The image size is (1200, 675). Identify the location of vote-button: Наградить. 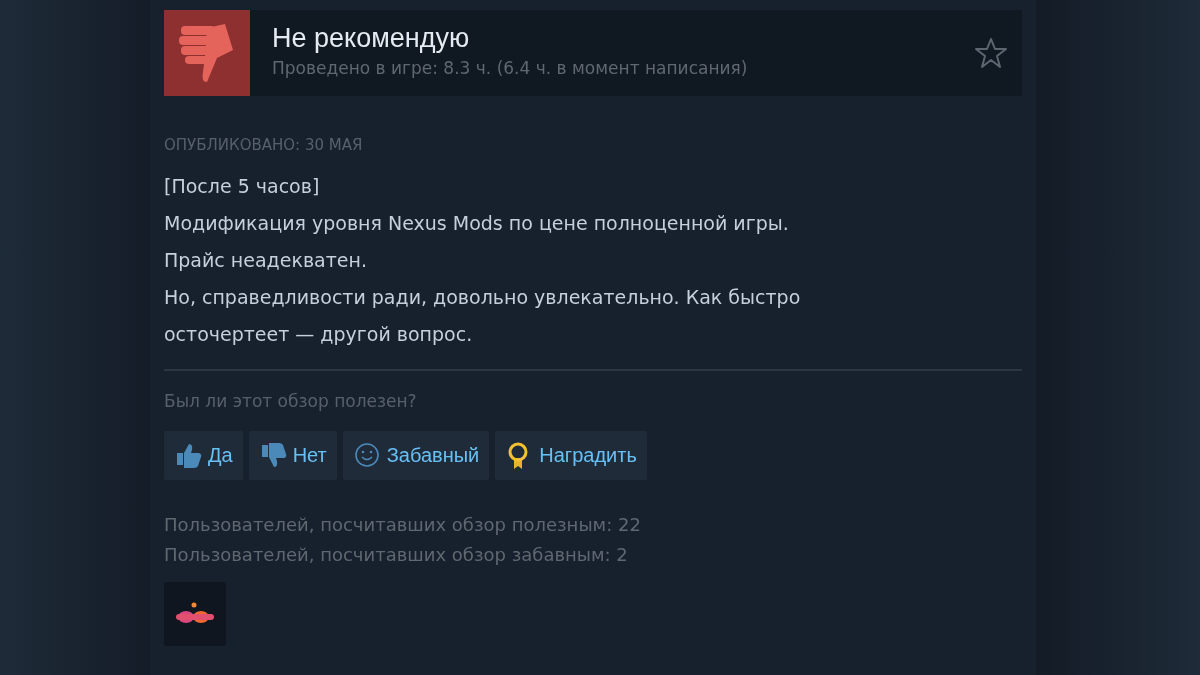
(571, 455).